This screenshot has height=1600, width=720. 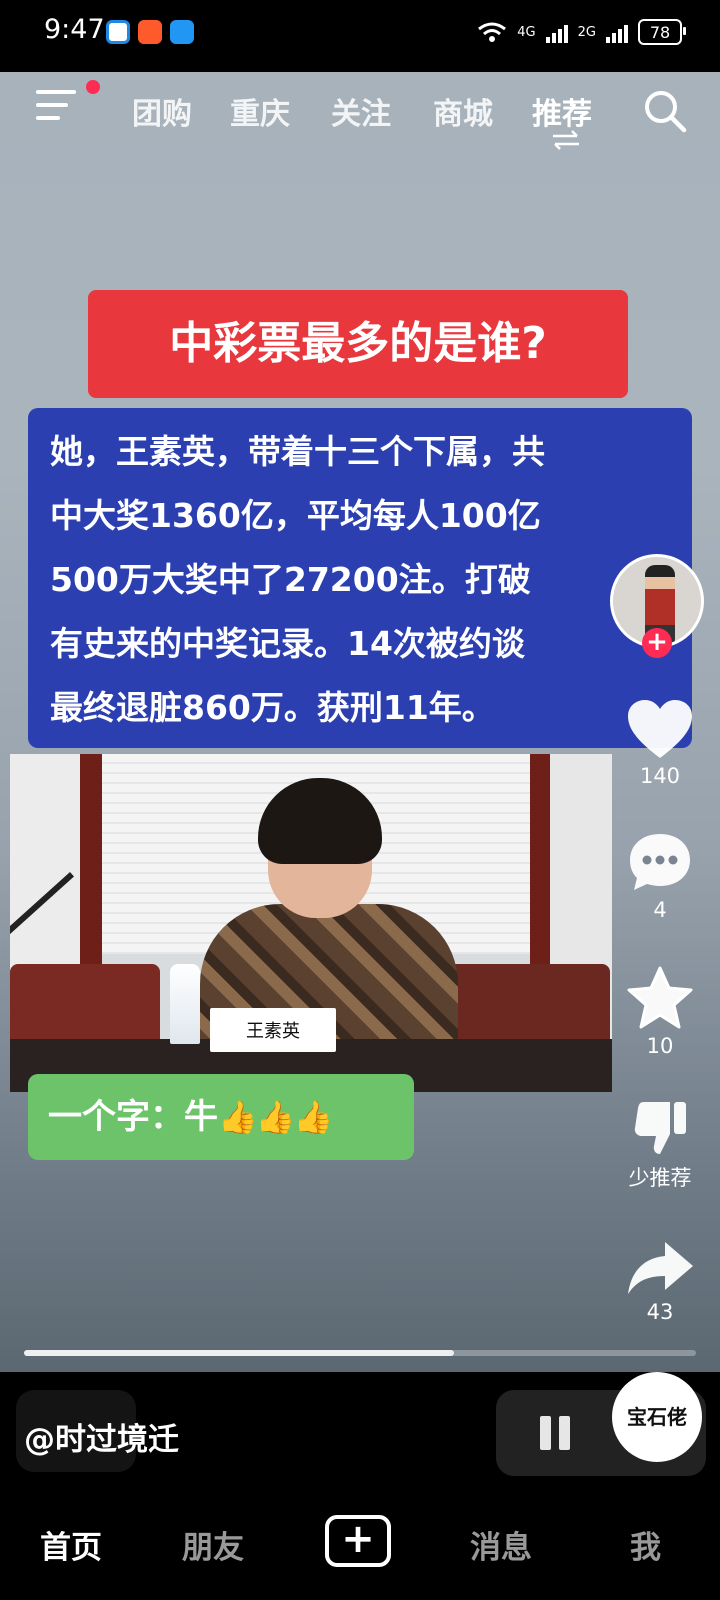 What do you see at coordinates (660, 1178) in the screenshot?
I see `not-interested-label: 少推荐` at bounding box center [660, 1178].